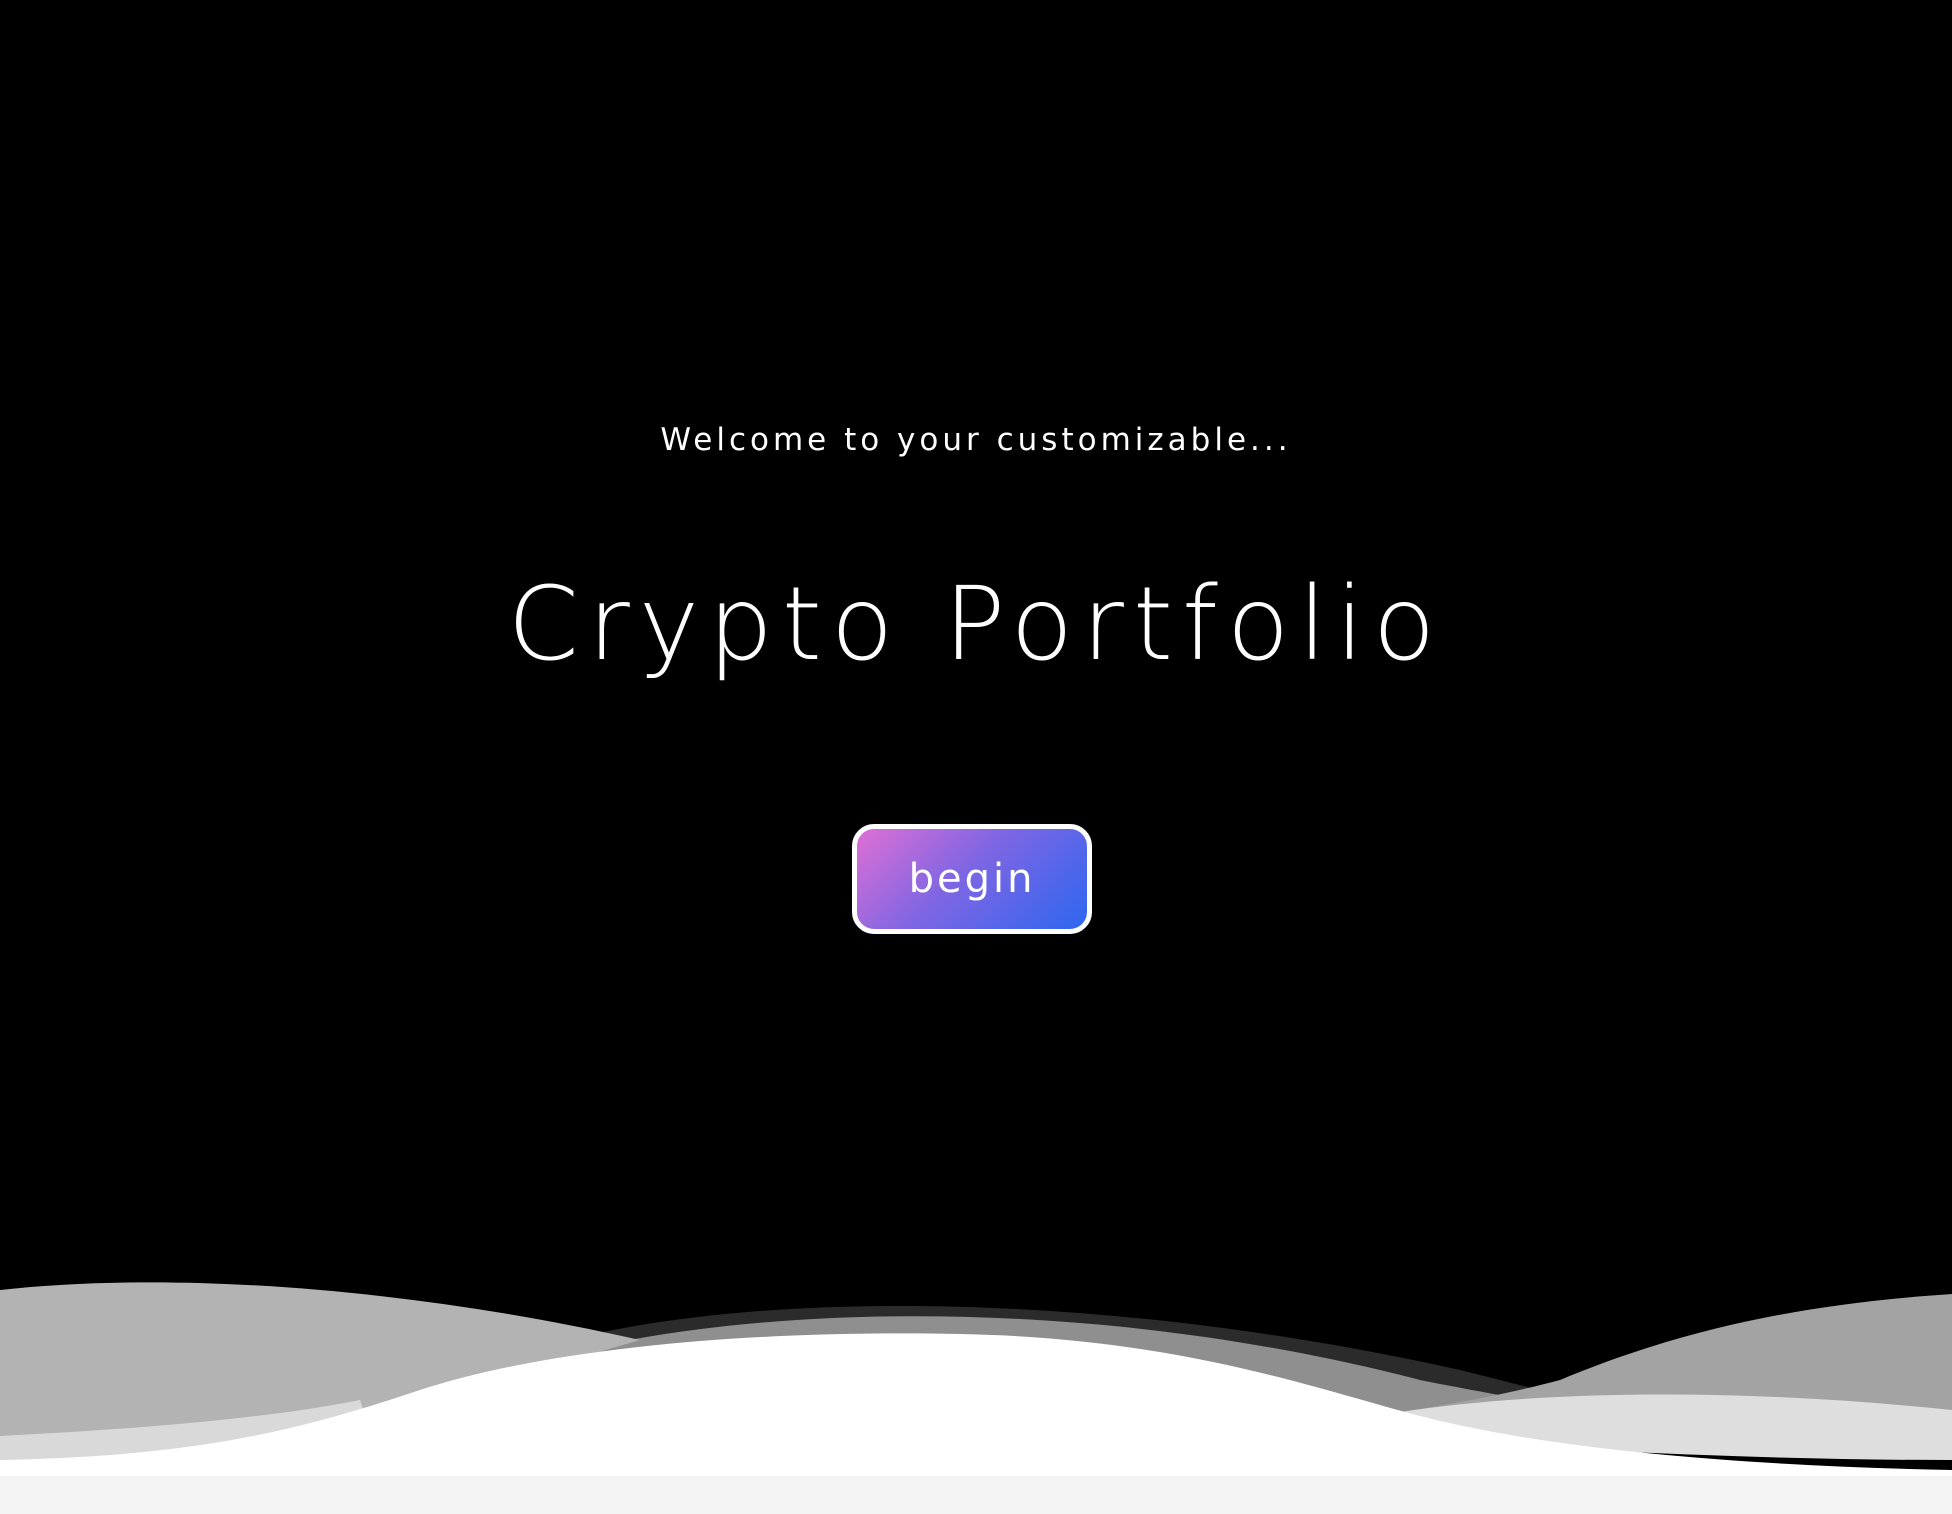 This screenshot has width=1952, height=1514. I want to click on page-title: Crypto Portfolio, so click(976, 624).